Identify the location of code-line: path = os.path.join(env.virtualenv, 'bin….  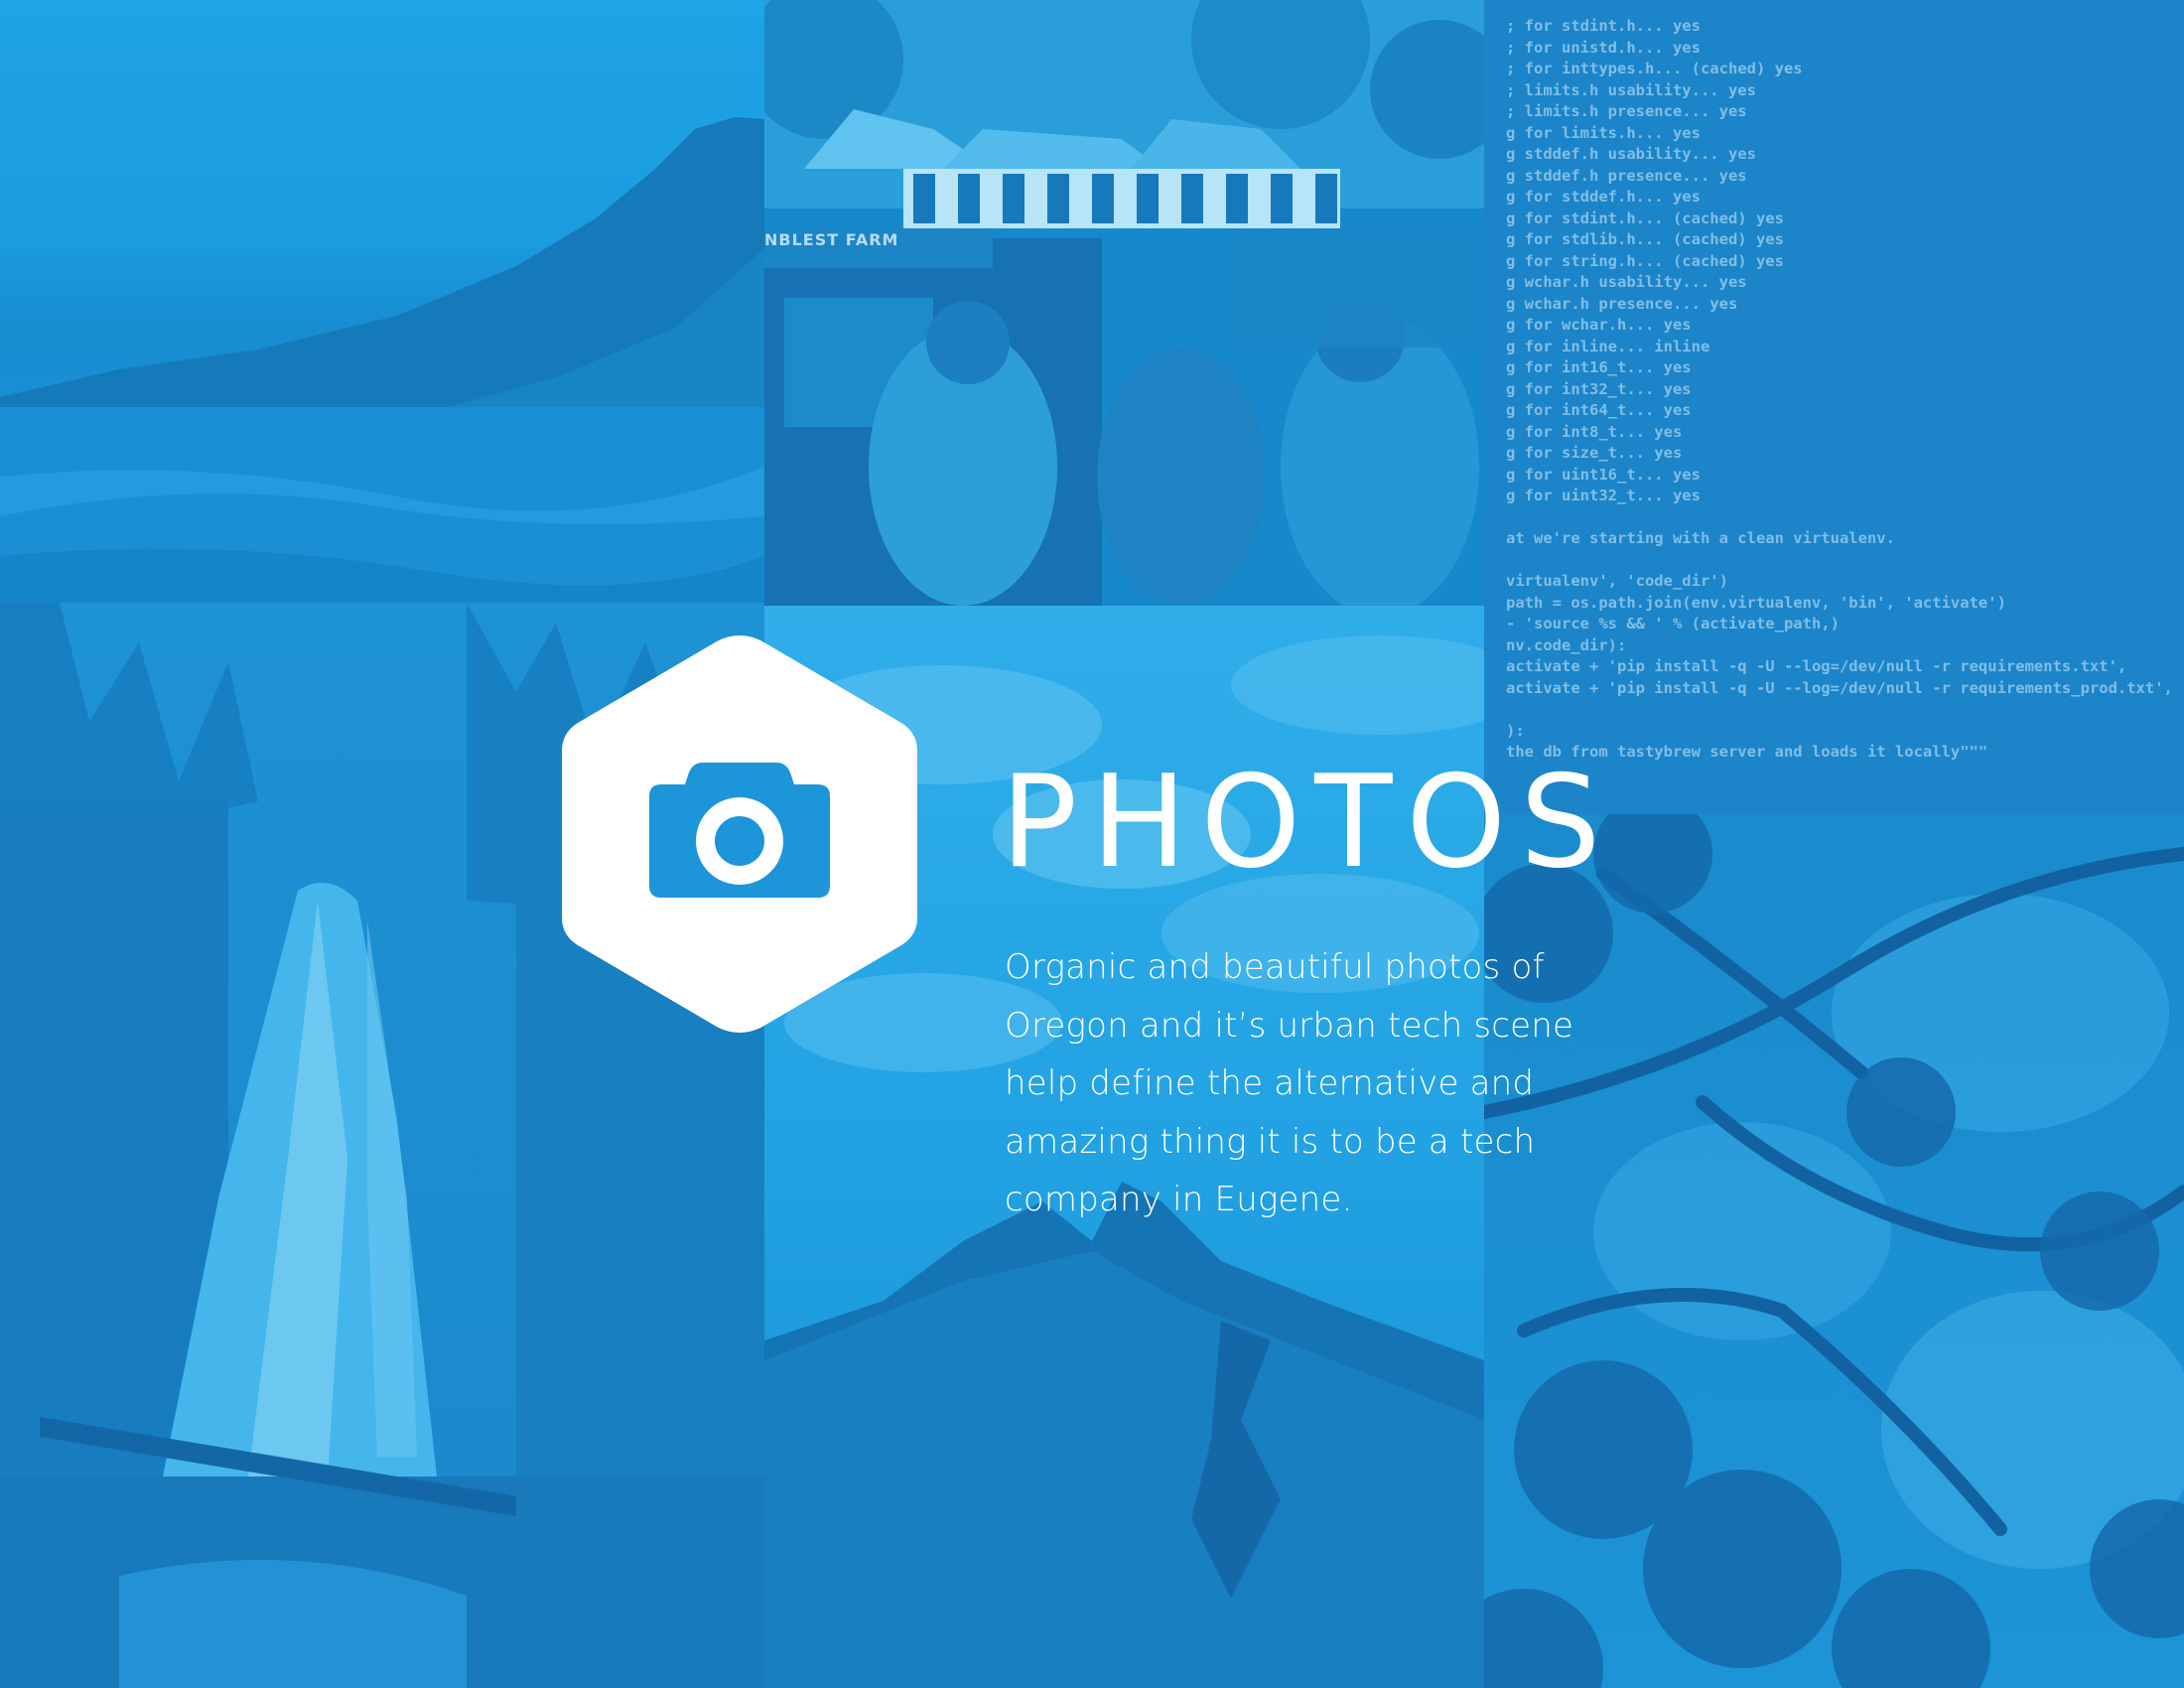
(1756, 602).